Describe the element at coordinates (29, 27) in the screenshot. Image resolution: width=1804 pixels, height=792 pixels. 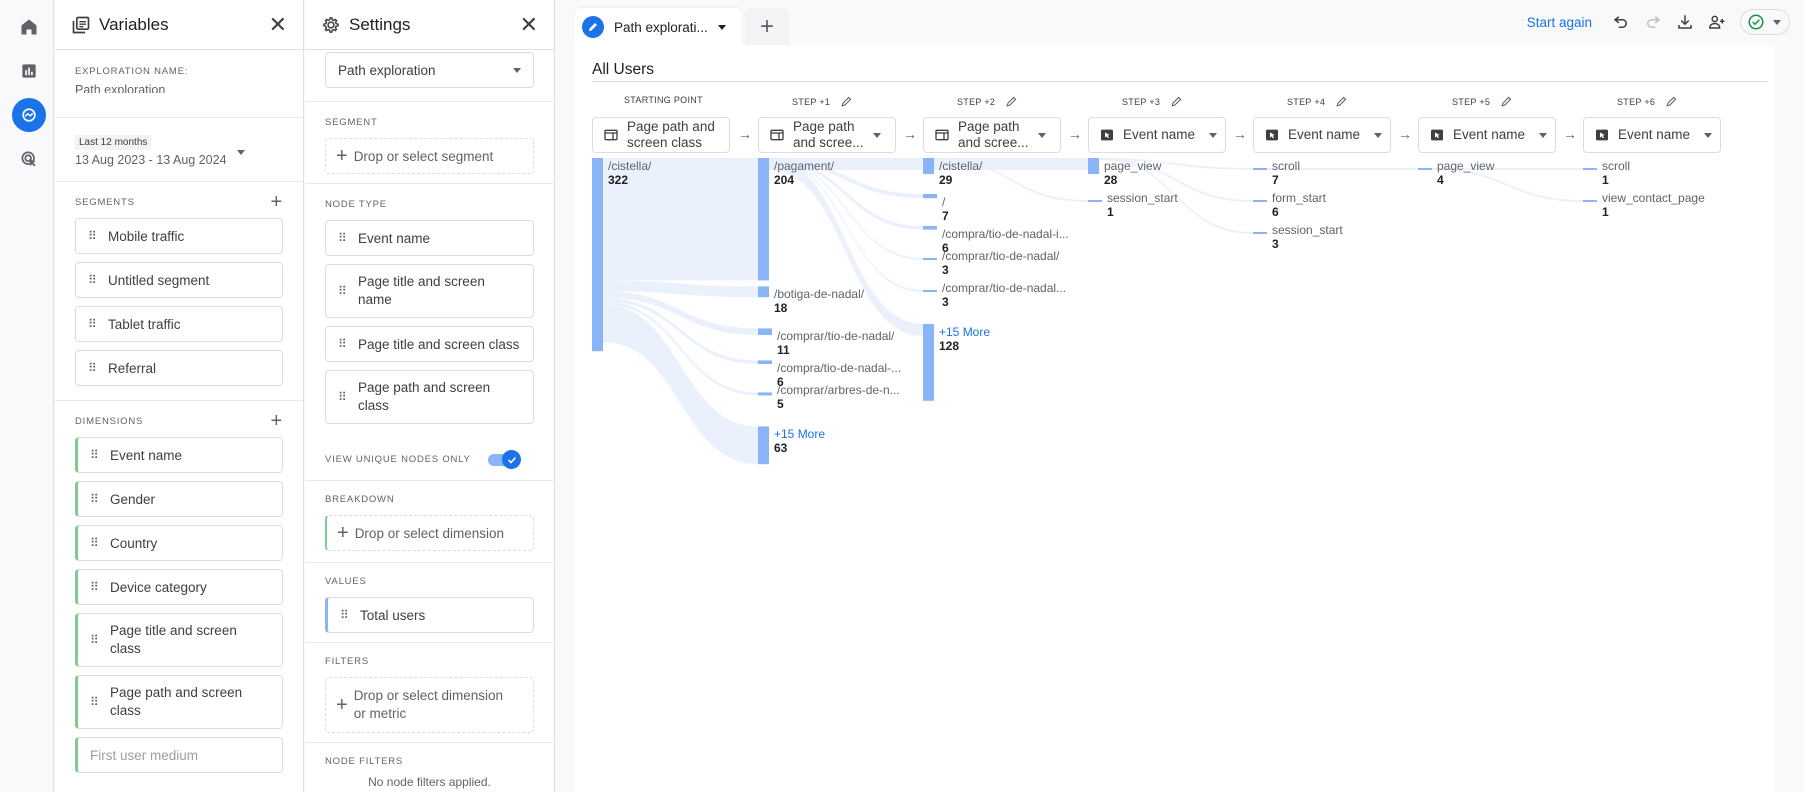
I see `nav-home` at that location.